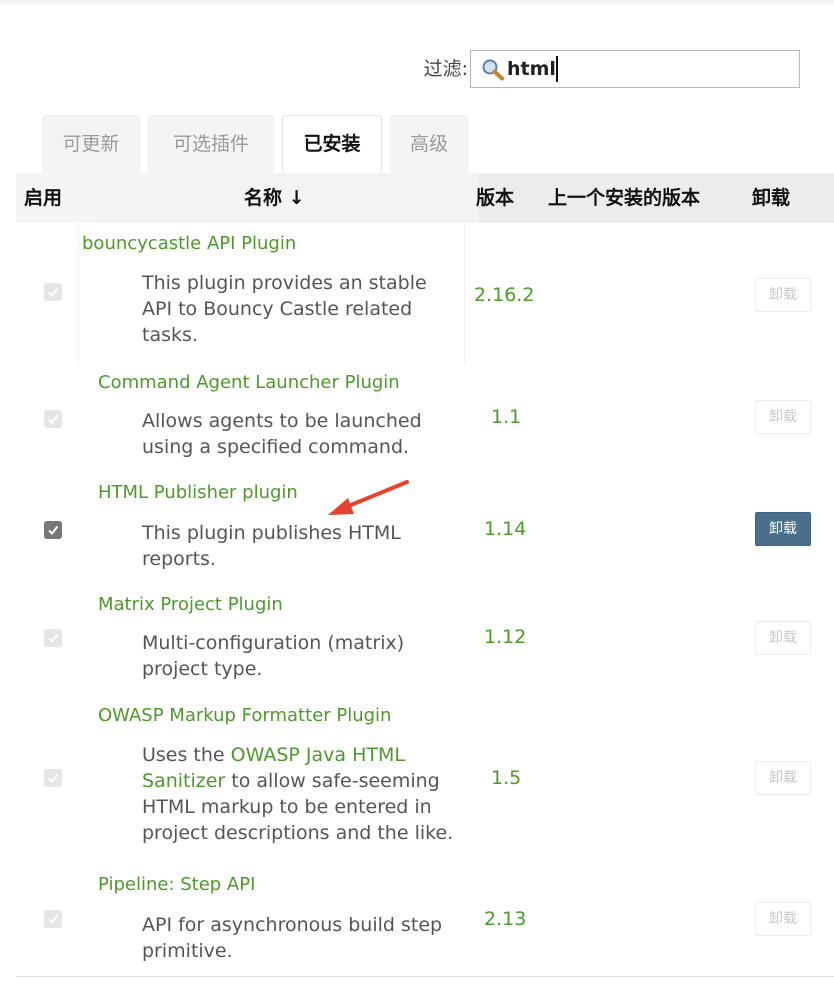 The width and height of the screenshot is (834, 988). What do you see at coordinates (271, 546) in the screenshot?
I see `plugin-description: This plugin publishes HTML reports.` at bounding box center [271, 546].